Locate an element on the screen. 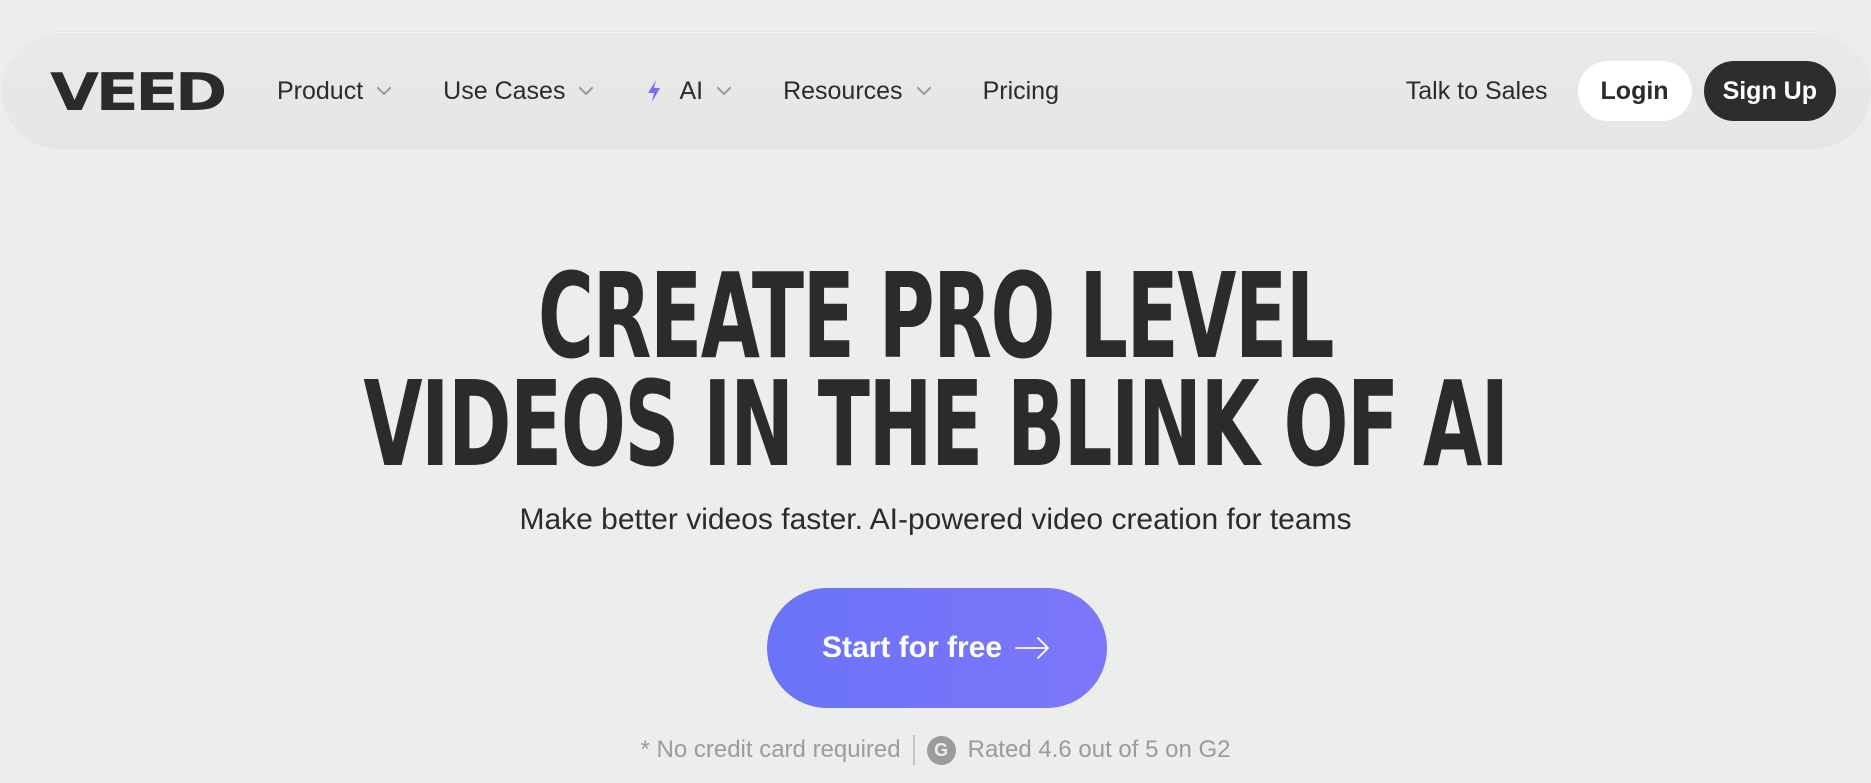  hero-headline-line-1: CREATE PRO LEVEL is located at coordinates (936, 316).